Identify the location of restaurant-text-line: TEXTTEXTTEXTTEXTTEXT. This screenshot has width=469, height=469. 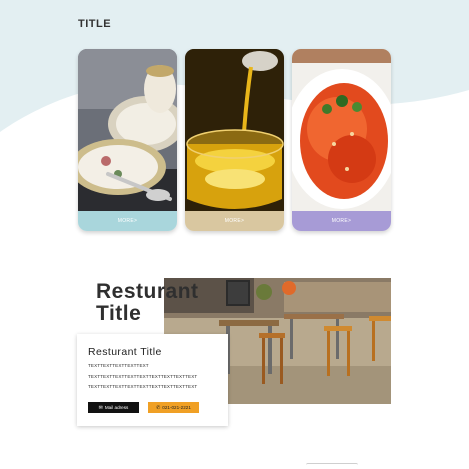
(118, 365).